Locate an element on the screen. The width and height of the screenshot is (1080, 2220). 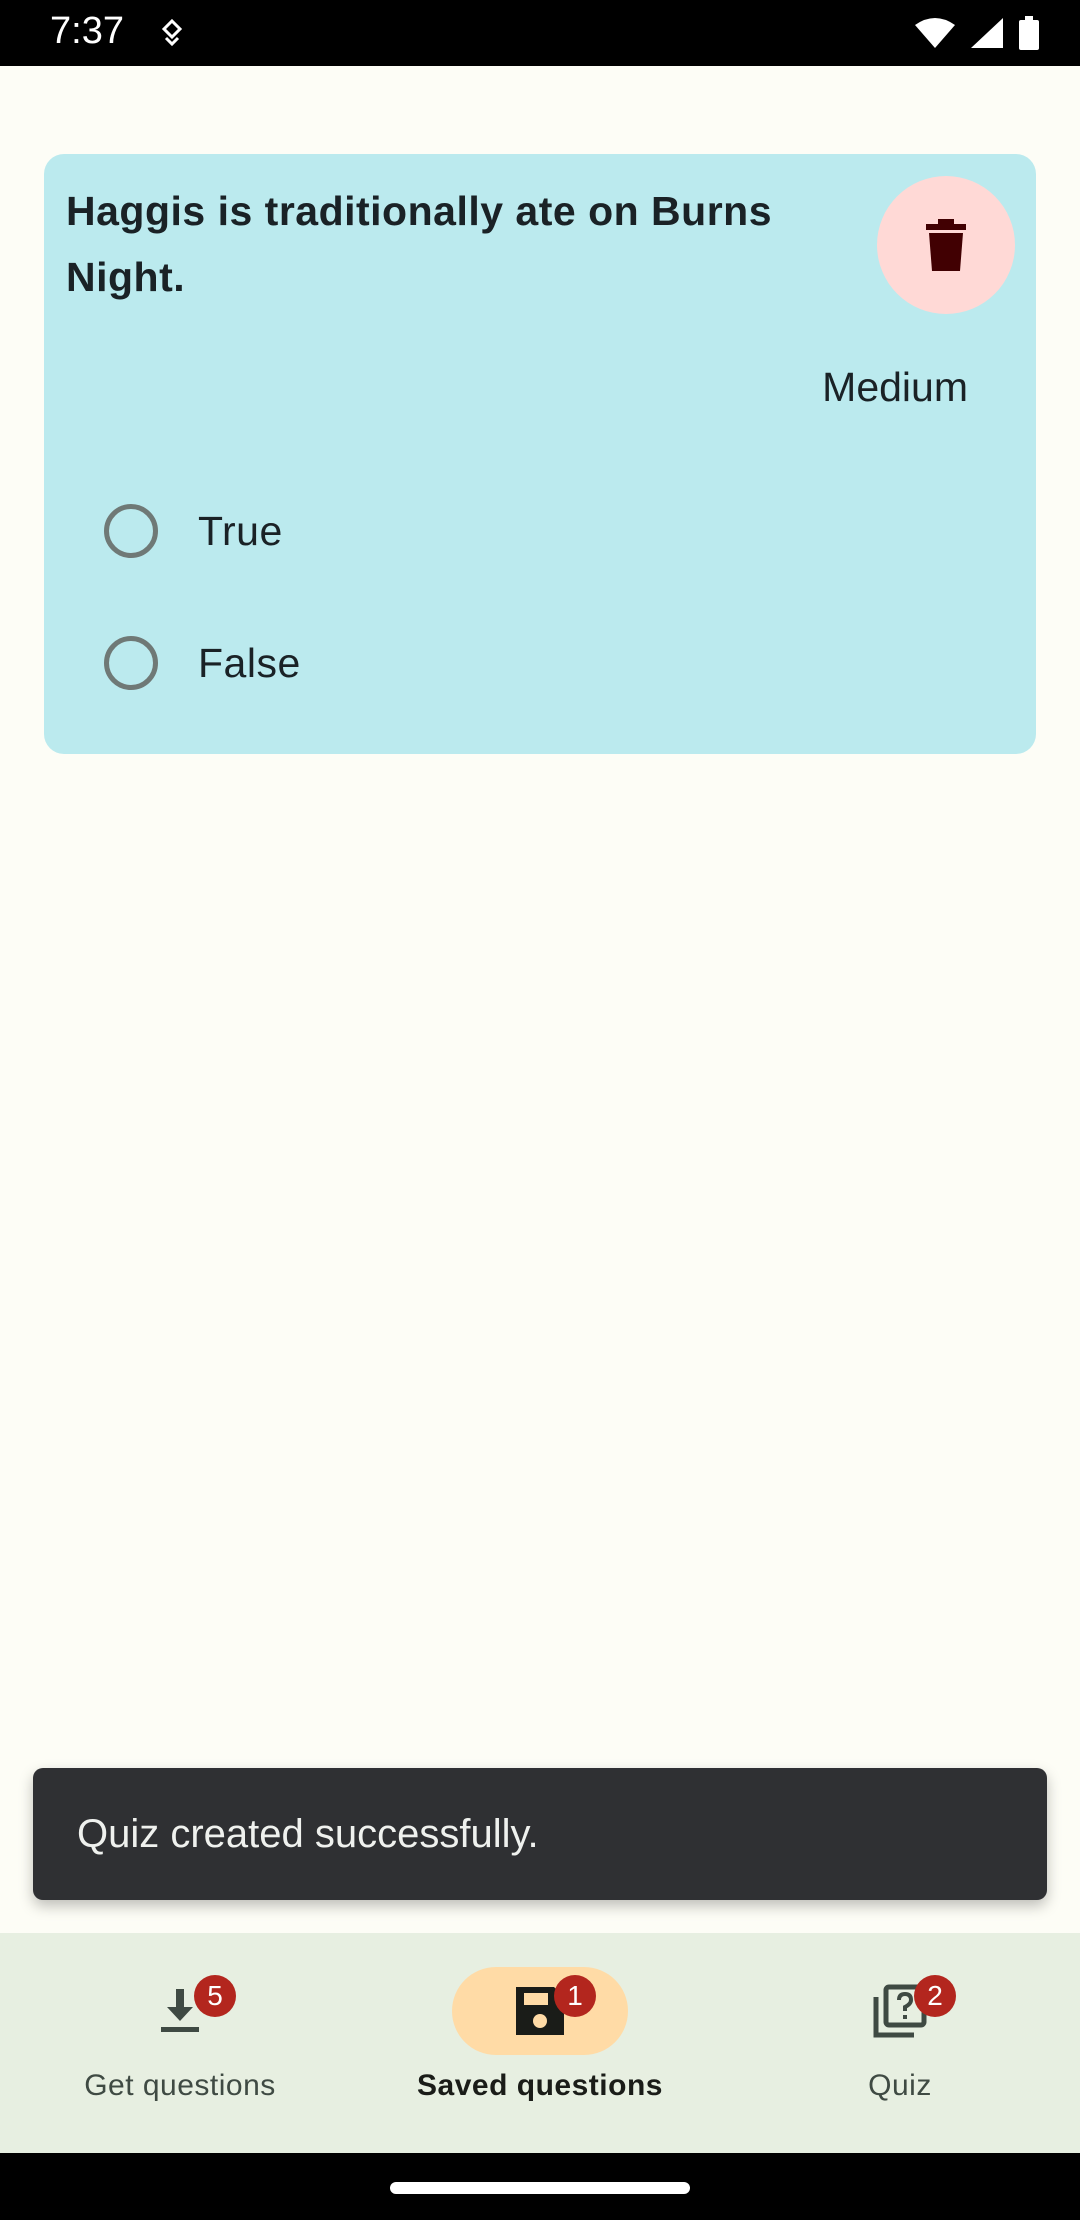
nav-item-get-questions: 5 Get questions is located at coordinates (180, 2043).